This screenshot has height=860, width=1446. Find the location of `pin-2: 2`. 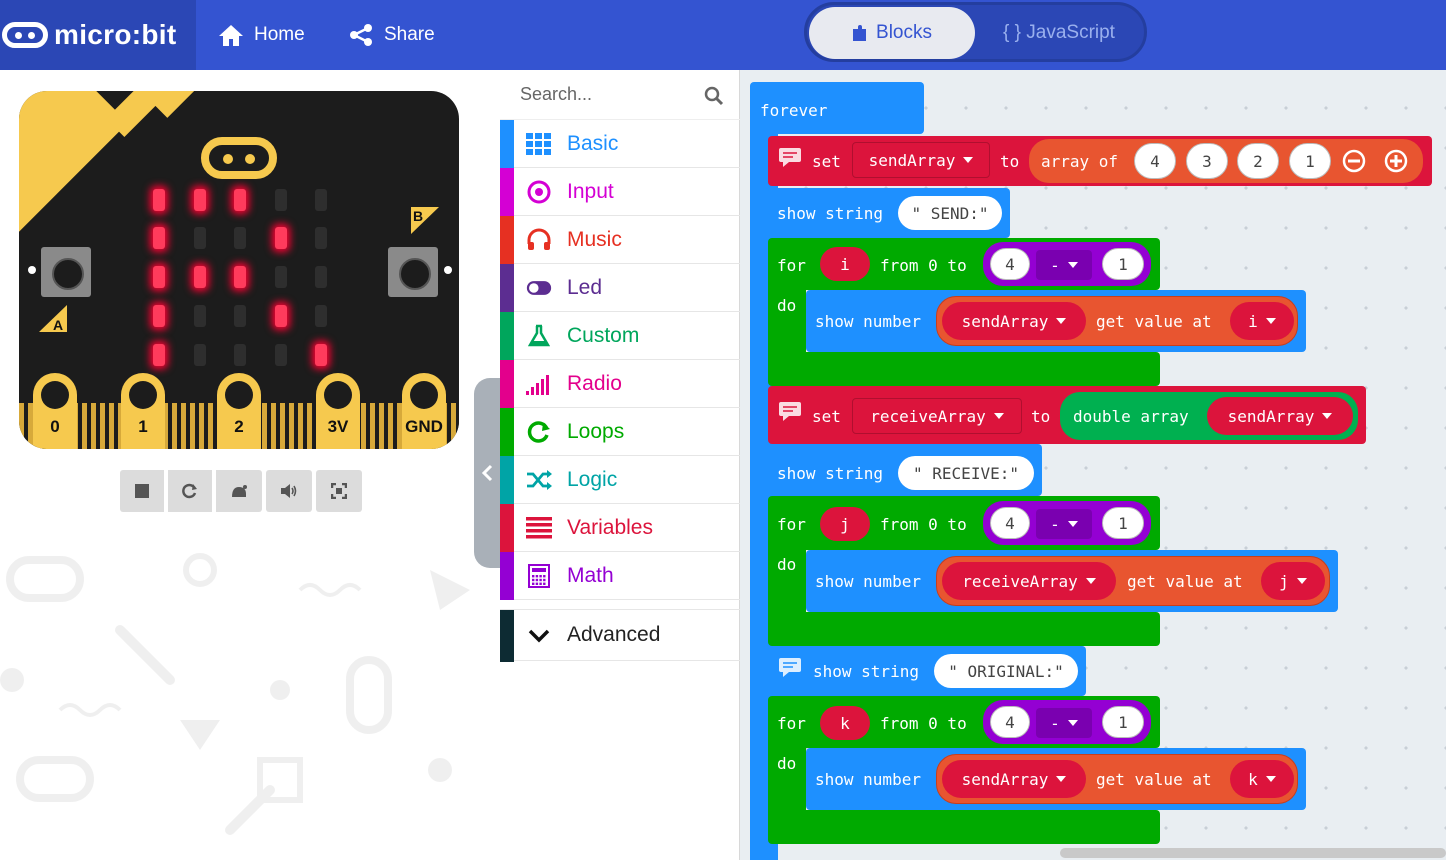

pin-2: 2 is located at coordinates (239, 411).